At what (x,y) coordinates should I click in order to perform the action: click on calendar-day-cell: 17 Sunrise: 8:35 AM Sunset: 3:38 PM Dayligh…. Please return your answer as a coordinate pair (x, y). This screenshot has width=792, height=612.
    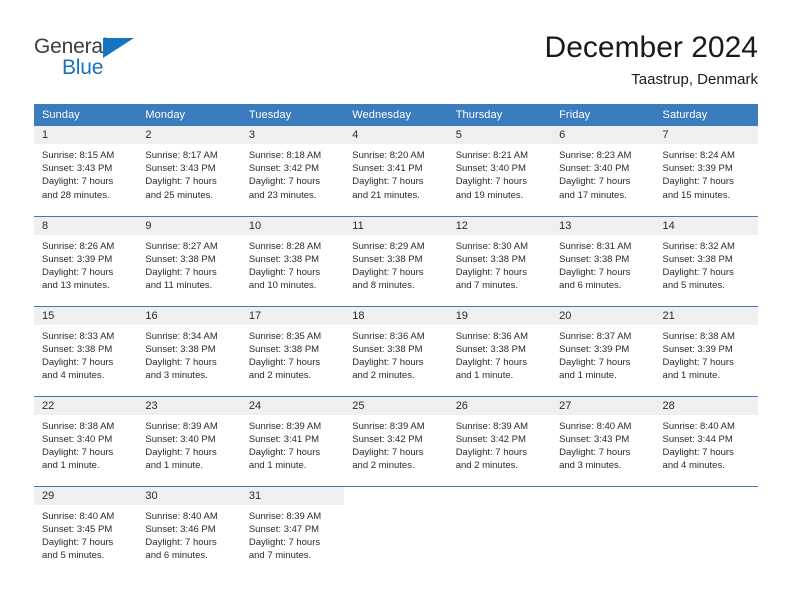
    Looking at the image, I should click on (292, 350).